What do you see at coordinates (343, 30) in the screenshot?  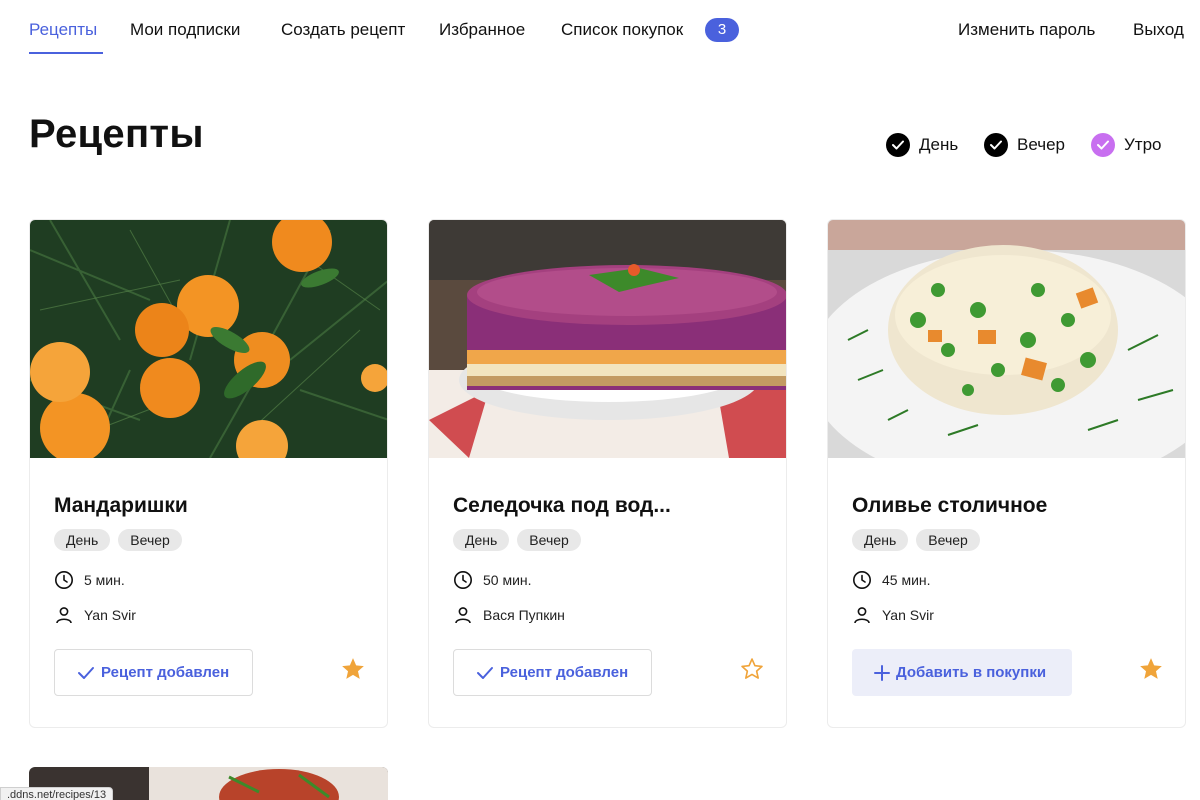 I see `nav-create-recipe: Создать рецепт` at bounding box center [343, 30].